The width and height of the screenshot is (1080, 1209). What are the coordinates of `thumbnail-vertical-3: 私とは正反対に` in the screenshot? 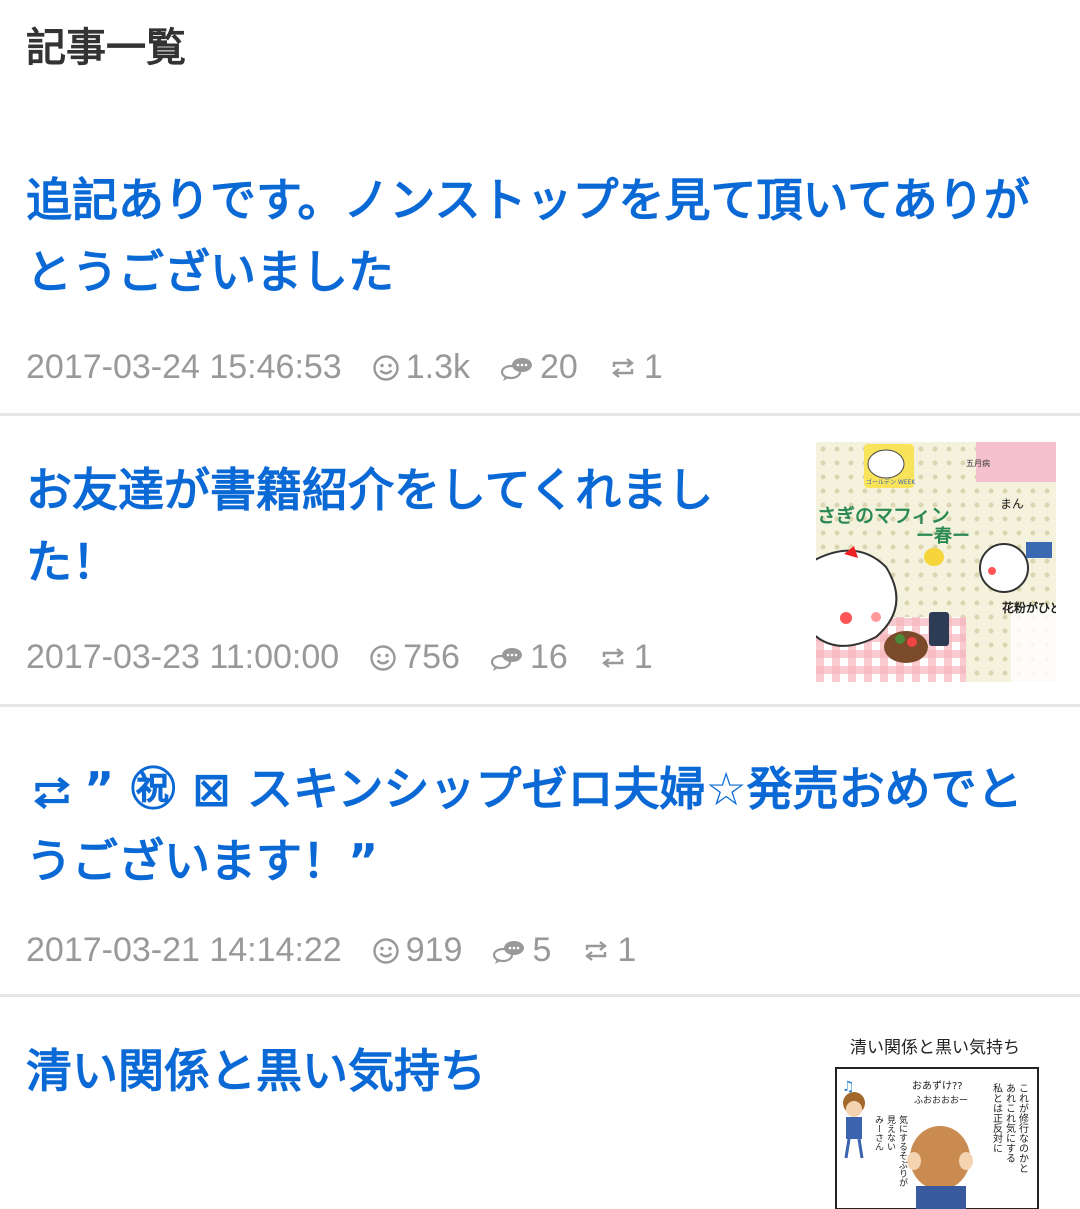 It's located at (997, 1118).